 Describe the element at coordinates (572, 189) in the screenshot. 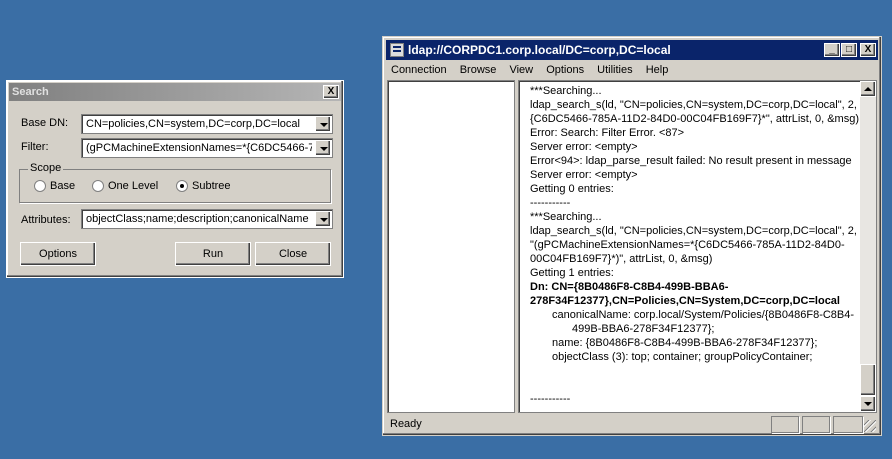

I see `log-line: Getting 0 entries:` at that location.